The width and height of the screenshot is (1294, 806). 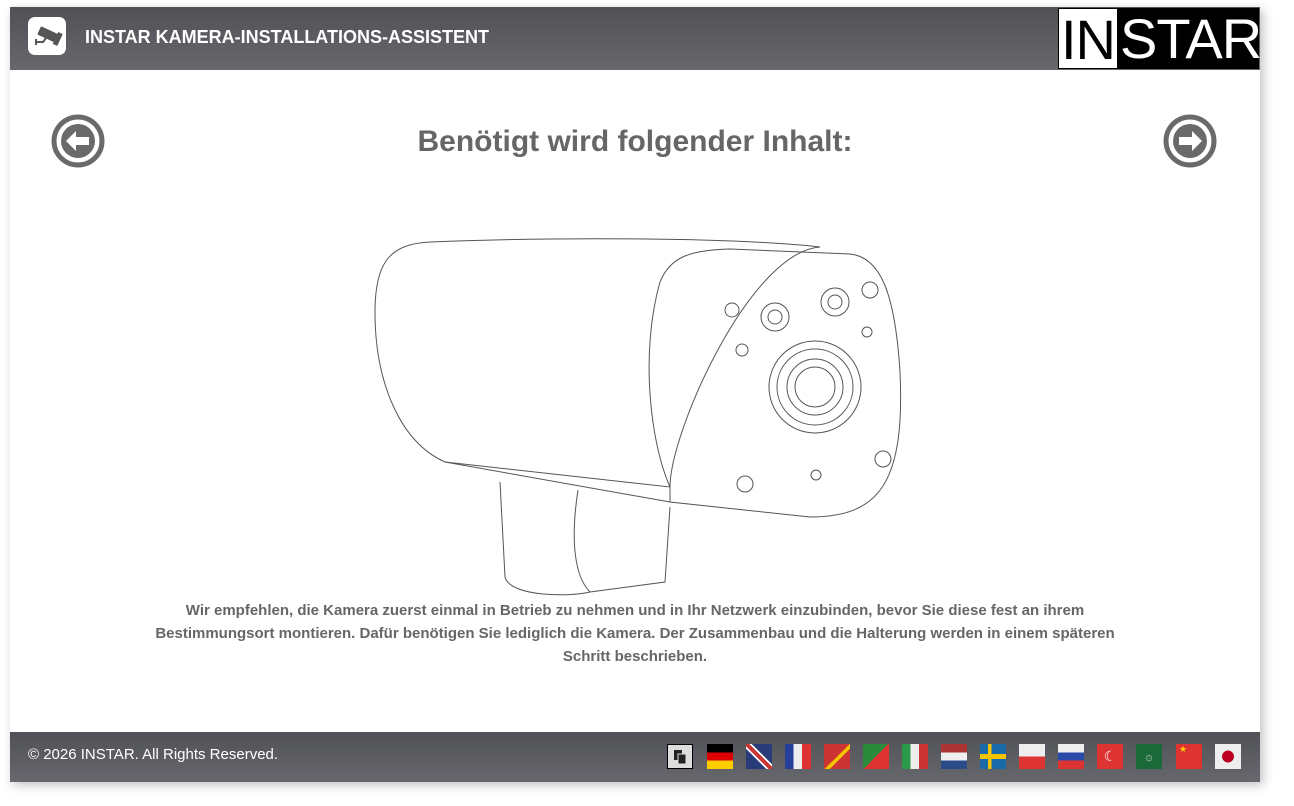 I want to click on flag-portuguese, so click(x=876, y=756).